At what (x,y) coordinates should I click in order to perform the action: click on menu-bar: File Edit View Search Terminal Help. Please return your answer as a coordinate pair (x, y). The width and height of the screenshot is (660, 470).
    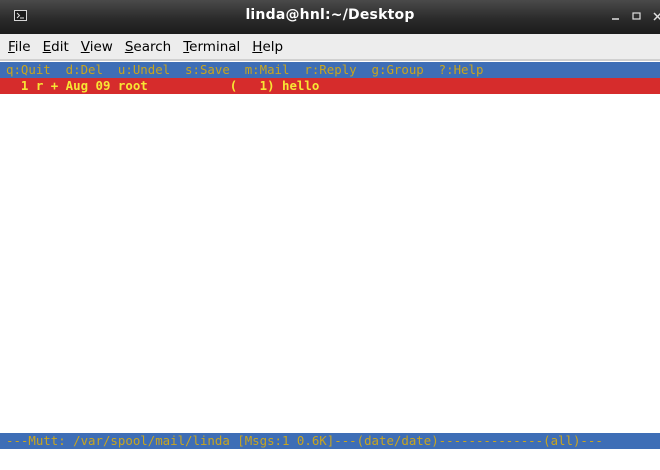
    Looking at the image, I should click on (330, 47).